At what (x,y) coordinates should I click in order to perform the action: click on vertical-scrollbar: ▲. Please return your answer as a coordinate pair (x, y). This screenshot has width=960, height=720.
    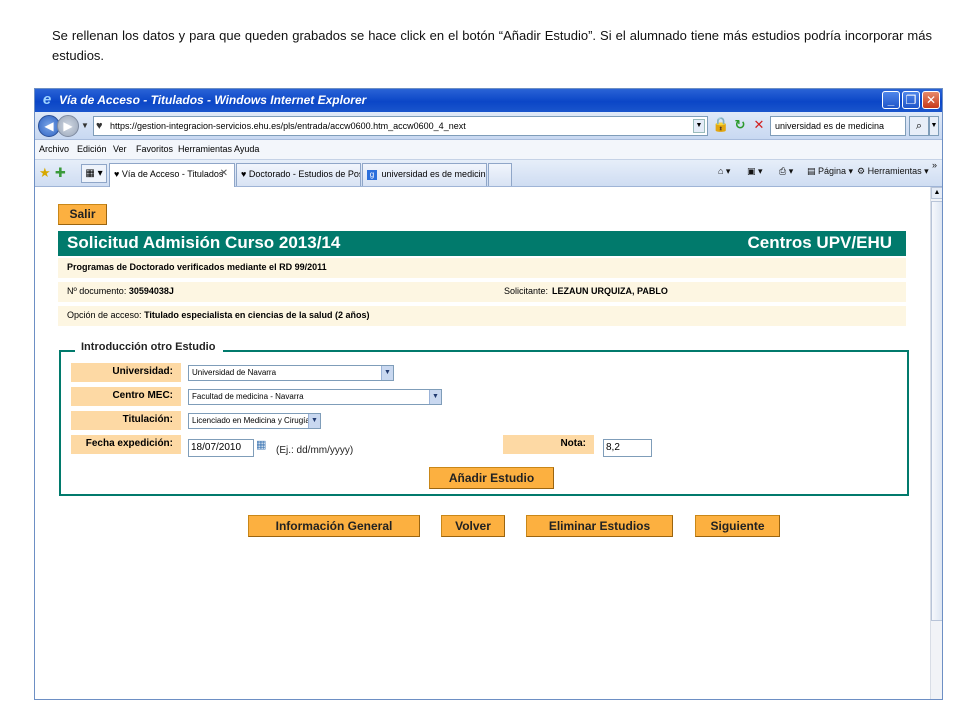
    Looking at the image, I should click on (936, 443).